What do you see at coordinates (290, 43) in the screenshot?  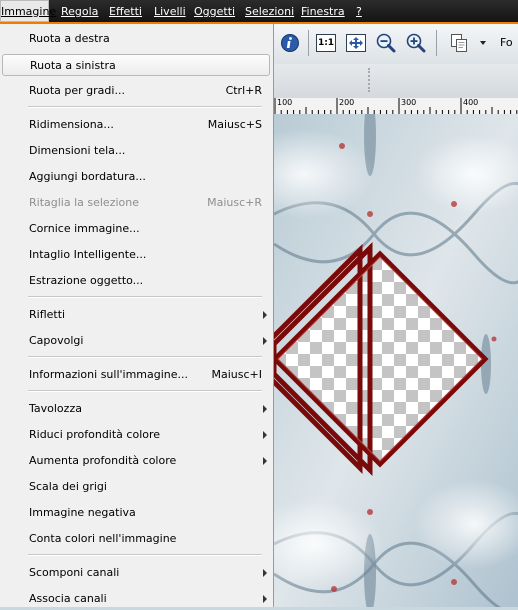 I see `info-icon` at bounding box center [290, 43].